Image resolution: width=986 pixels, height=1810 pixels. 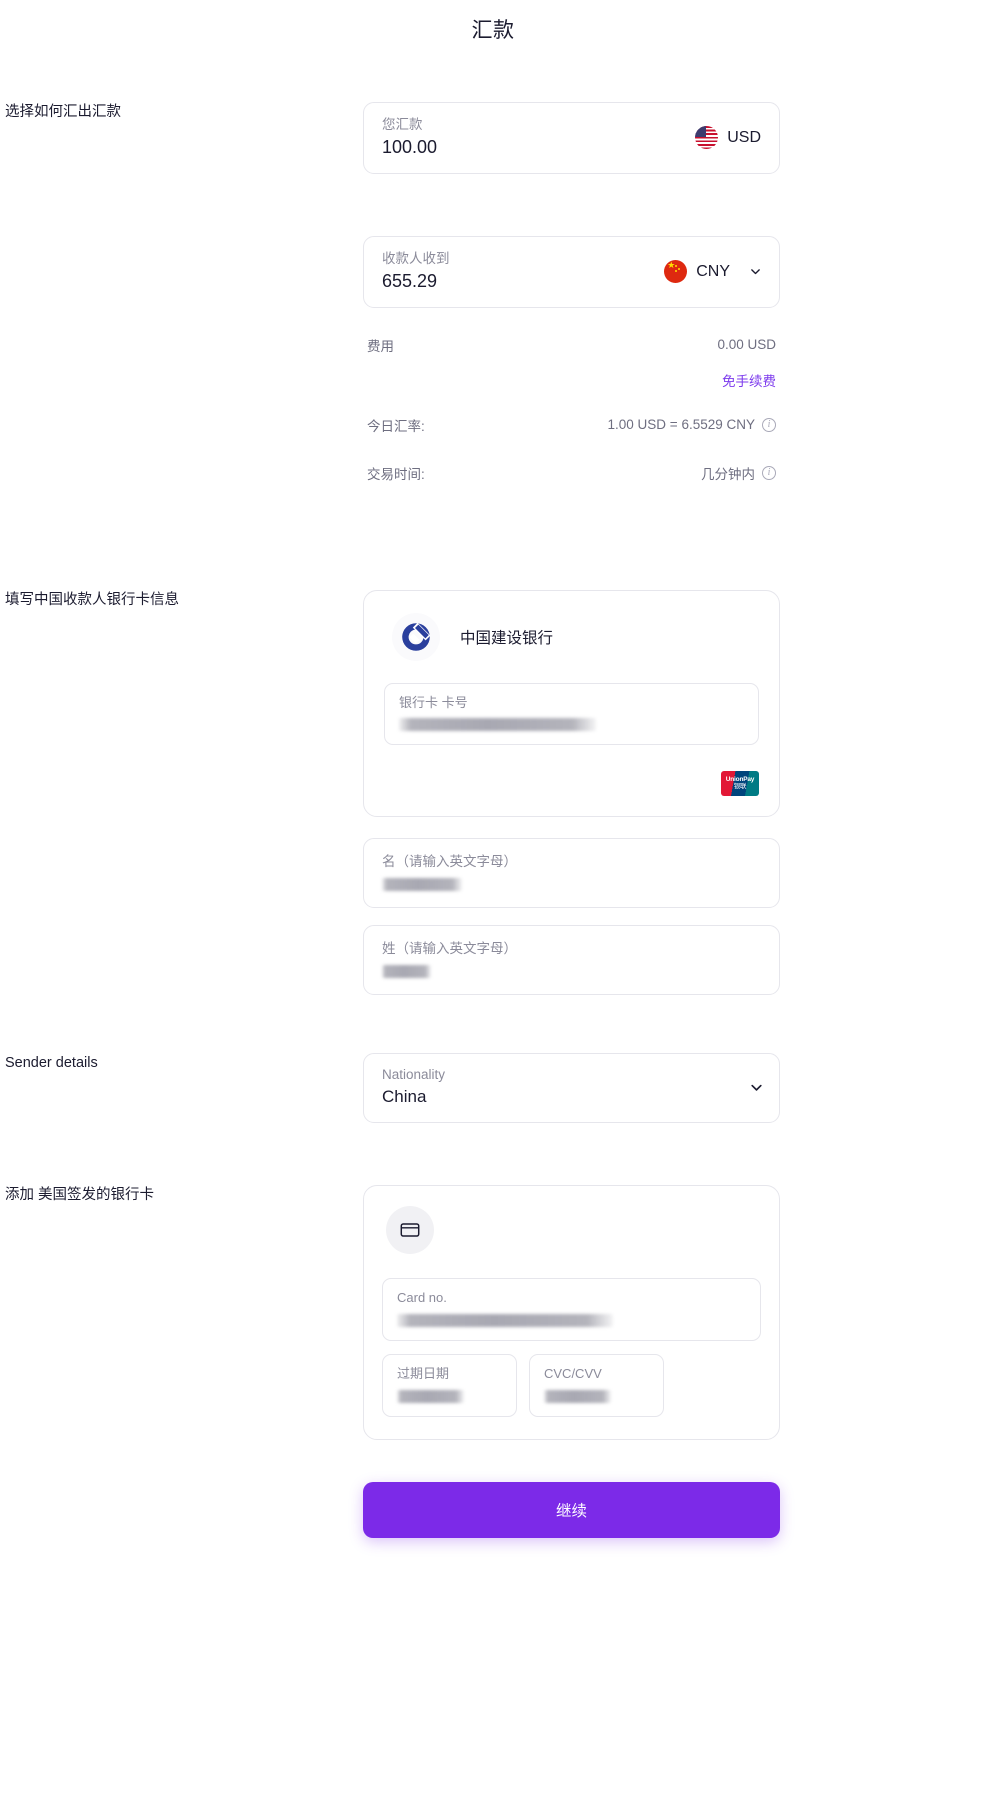 What do you see at coordinates (409, 148) in the screenshot?
I see `you-send-amount: 100.00` at bounding box center [409, 148].